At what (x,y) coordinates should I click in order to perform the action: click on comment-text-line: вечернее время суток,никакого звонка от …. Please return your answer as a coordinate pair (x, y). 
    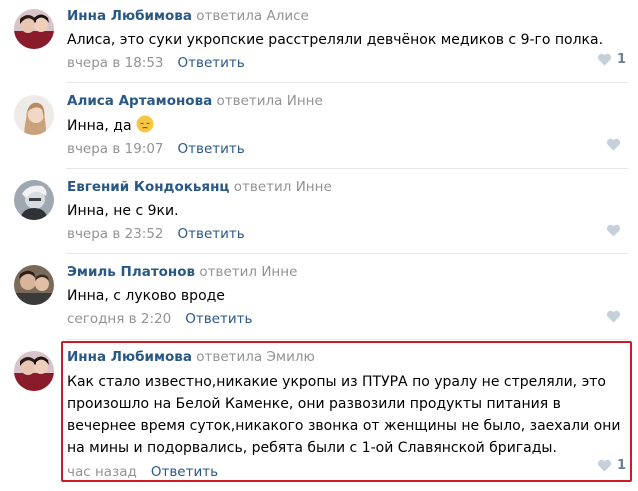
    Looking at the image, I should click on (344, 426).